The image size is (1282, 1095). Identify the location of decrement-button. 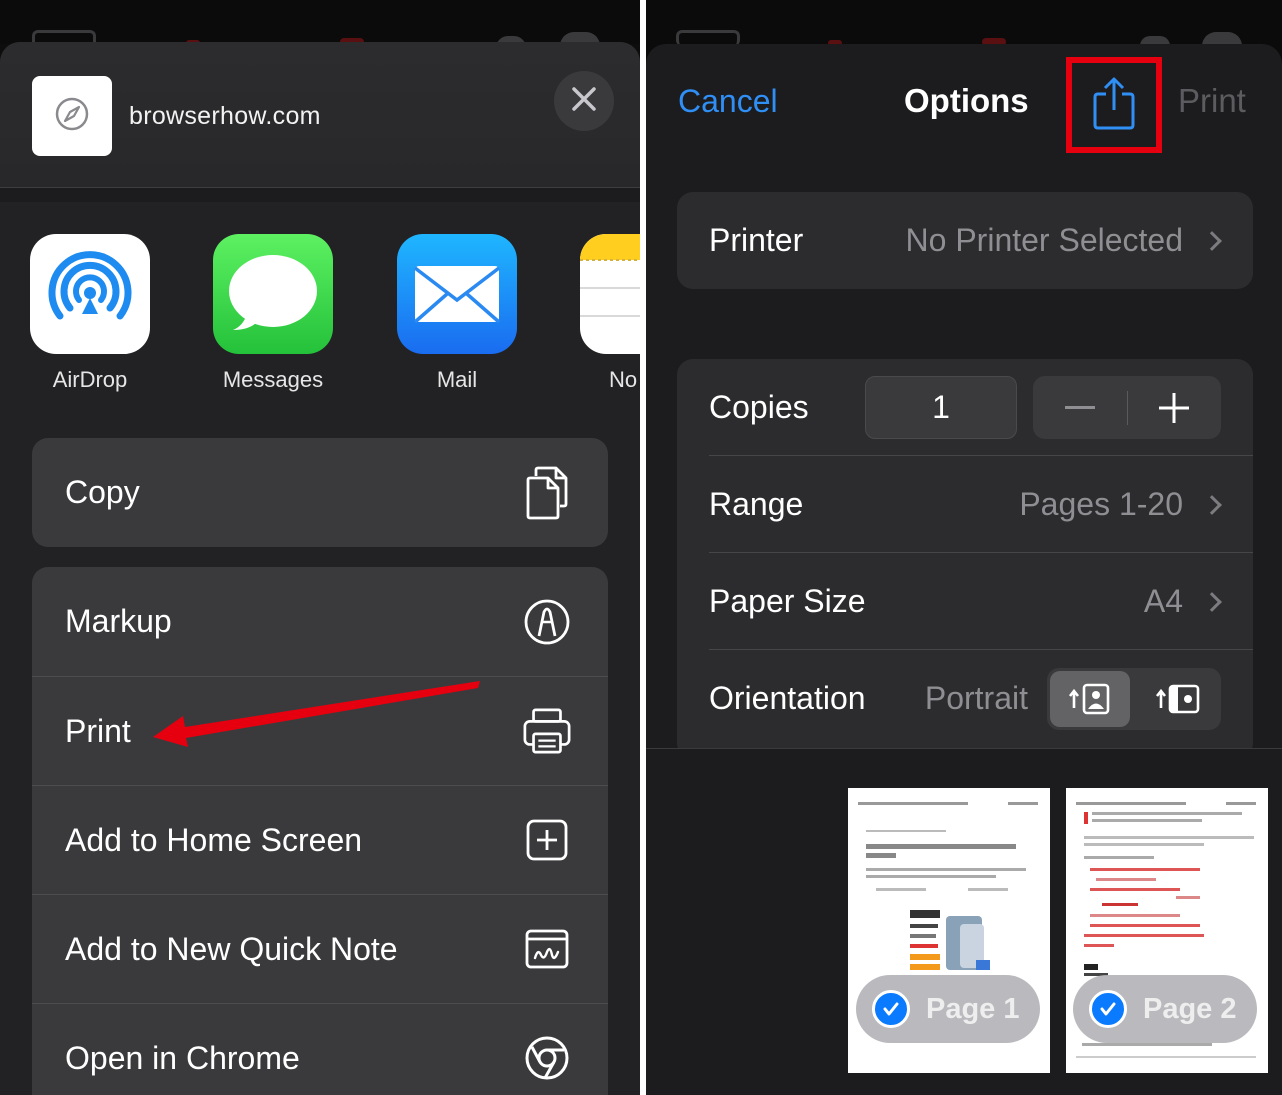
(1080, 407).